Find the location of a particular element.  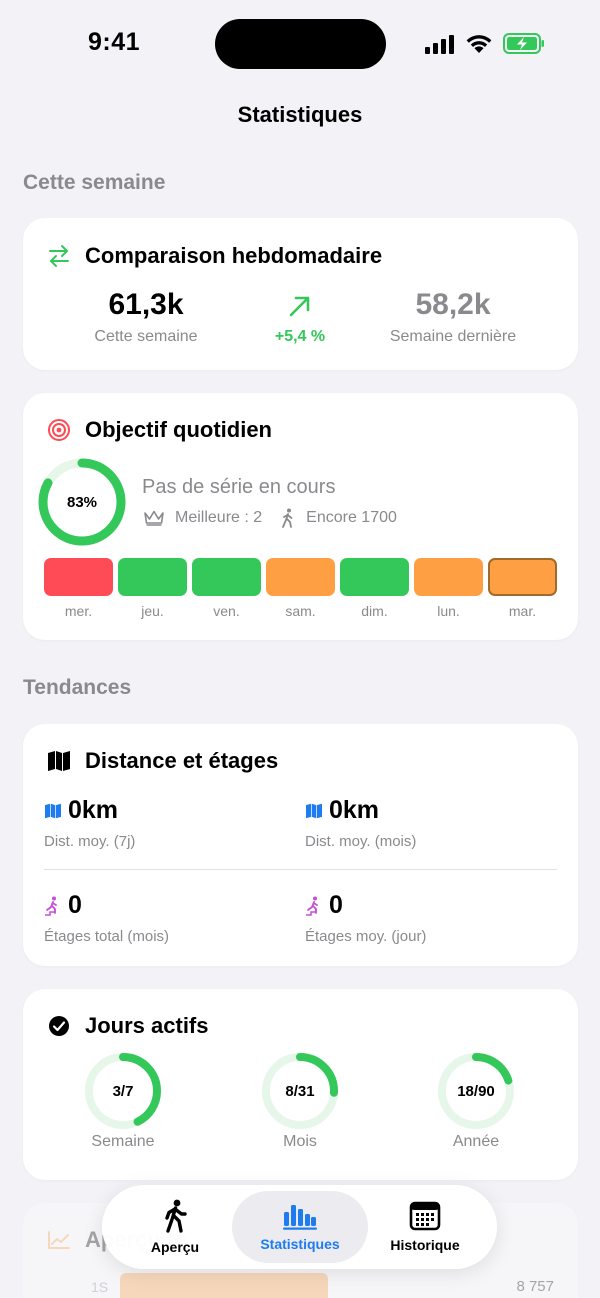

goal-day-label: sam. is located at coordinates (300, 611).